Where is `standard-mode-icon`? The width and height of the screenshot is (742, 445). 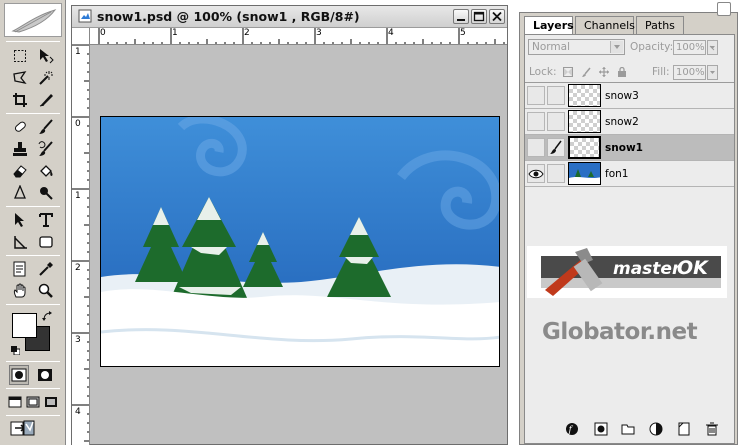 standard-mode-icon is located at coordinates (19, 375).